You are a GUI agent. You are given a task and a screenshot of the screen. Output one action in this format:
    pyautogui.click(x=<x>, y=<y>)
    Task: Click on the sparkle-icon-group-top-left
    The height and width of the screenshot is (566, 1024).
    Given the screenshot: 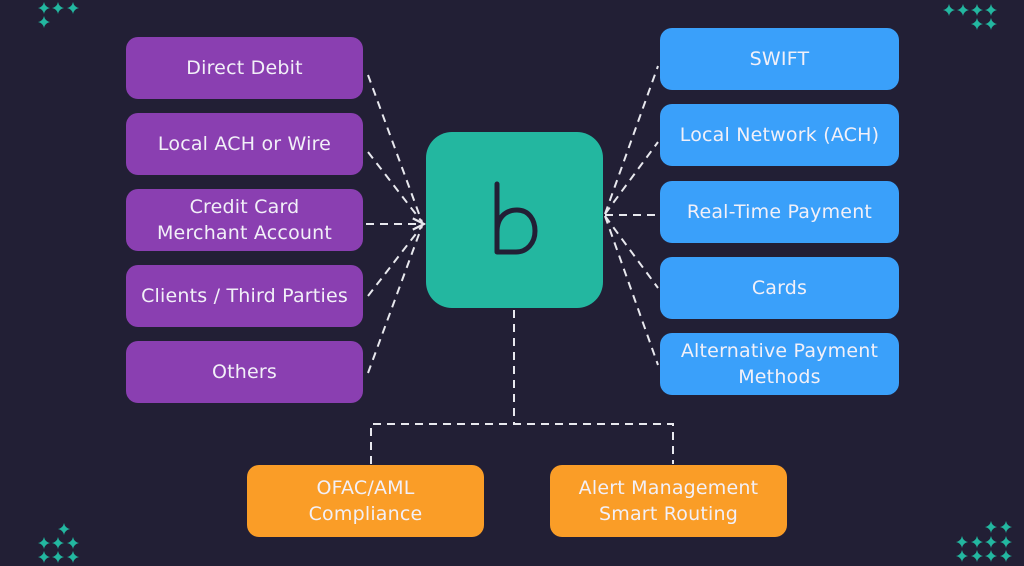 What is the action you would take?
    pyautogui.click(x=58, y=15)
    